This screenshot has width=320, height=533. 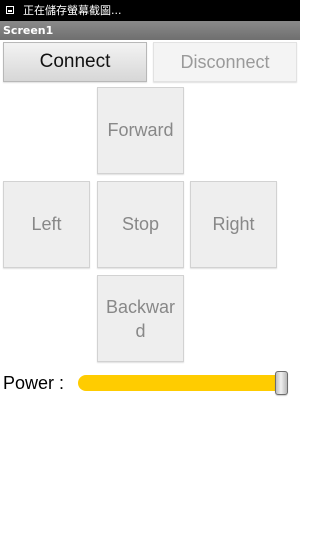 I want to click on power-slider, so click(x=184, y=383).